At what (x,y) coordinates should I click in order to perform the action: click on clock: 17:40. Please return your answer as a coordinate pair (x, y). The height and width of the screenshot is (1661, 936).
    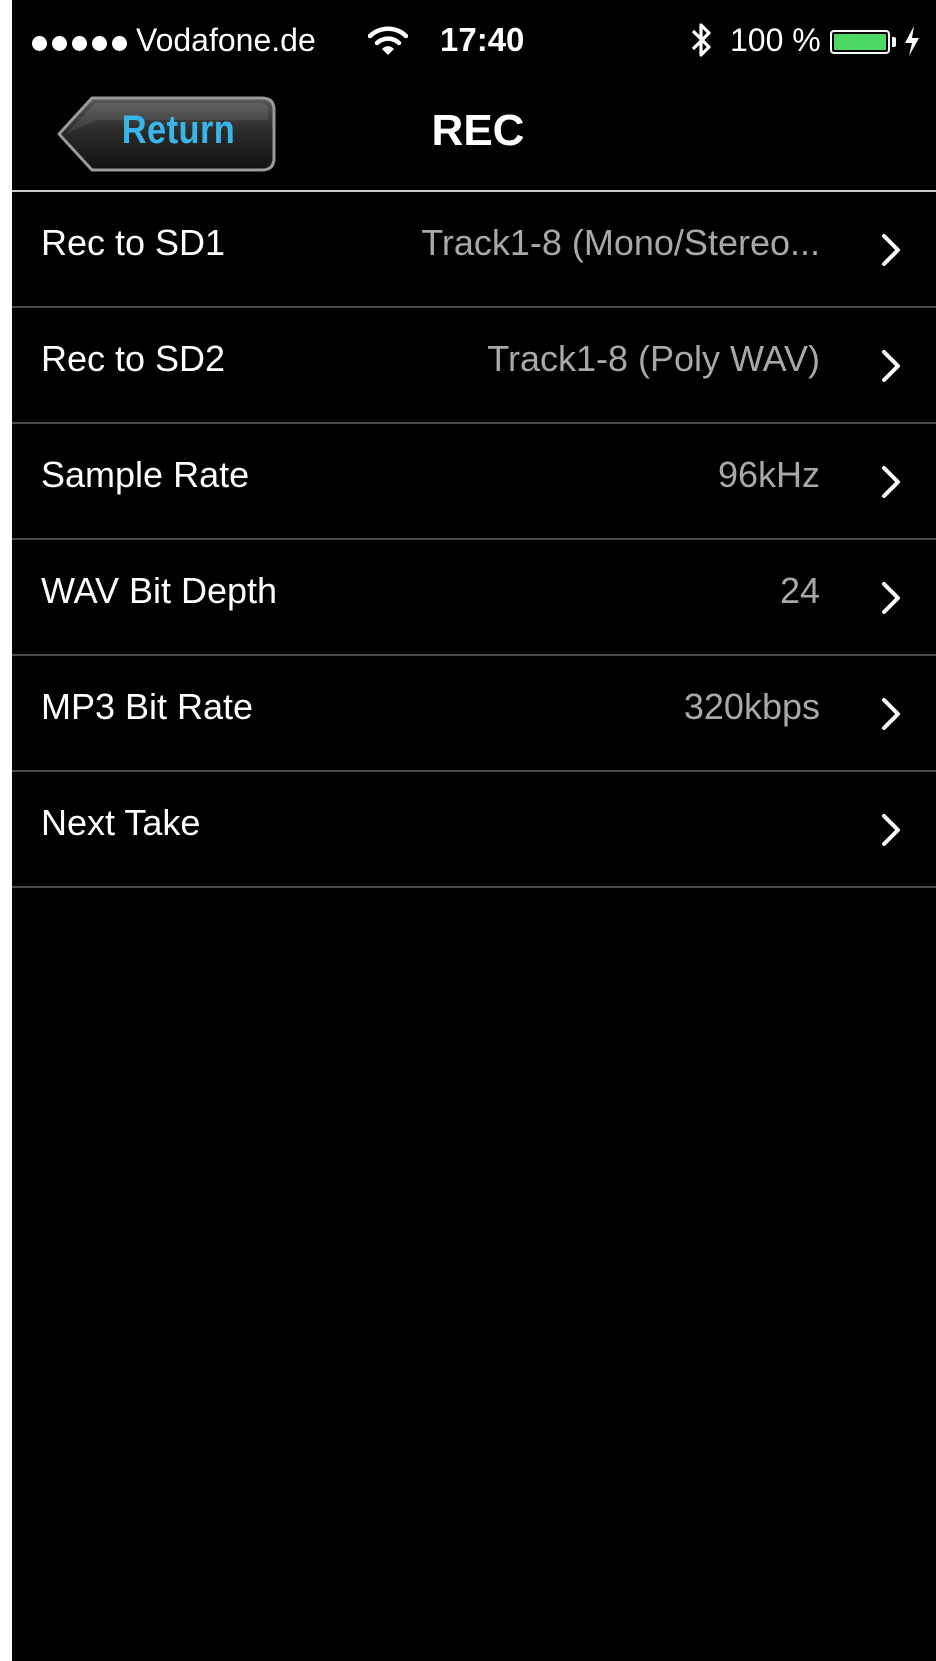
    Looking at the image, I should click on (482, 39).